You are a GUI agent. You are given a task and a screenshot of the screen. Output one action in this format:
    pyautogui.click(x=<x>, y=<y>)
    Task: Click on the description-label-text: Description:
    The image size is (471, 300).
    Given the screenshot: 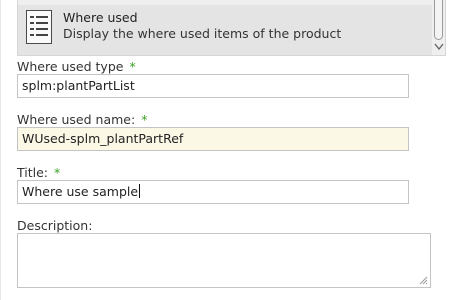 What is the action you would take?
    pyautogui.click(x=55, y=225)
    